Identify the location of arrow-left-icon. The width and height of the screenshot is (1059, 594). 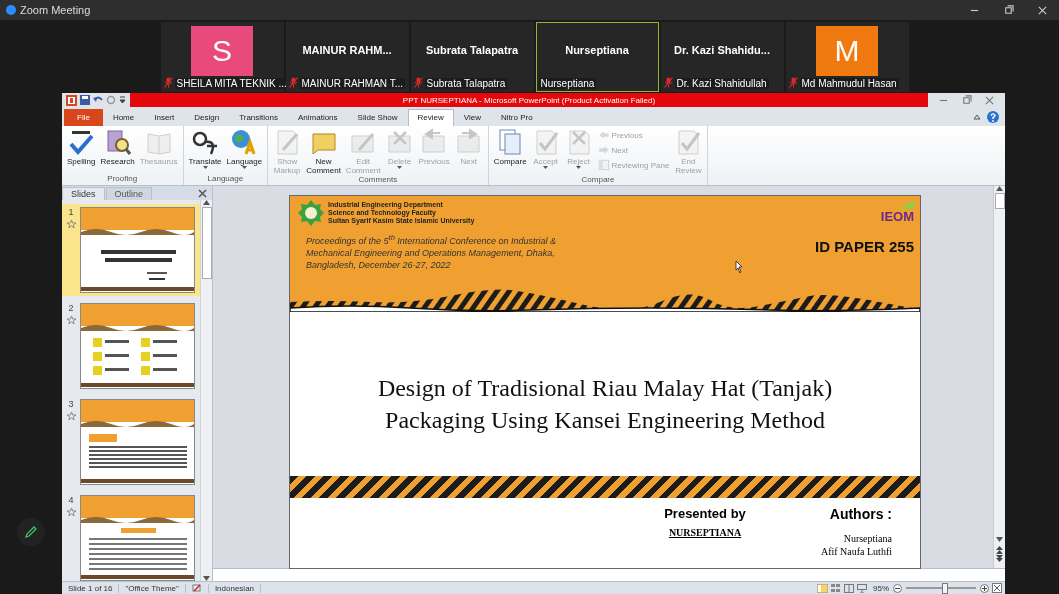
(603, 135).